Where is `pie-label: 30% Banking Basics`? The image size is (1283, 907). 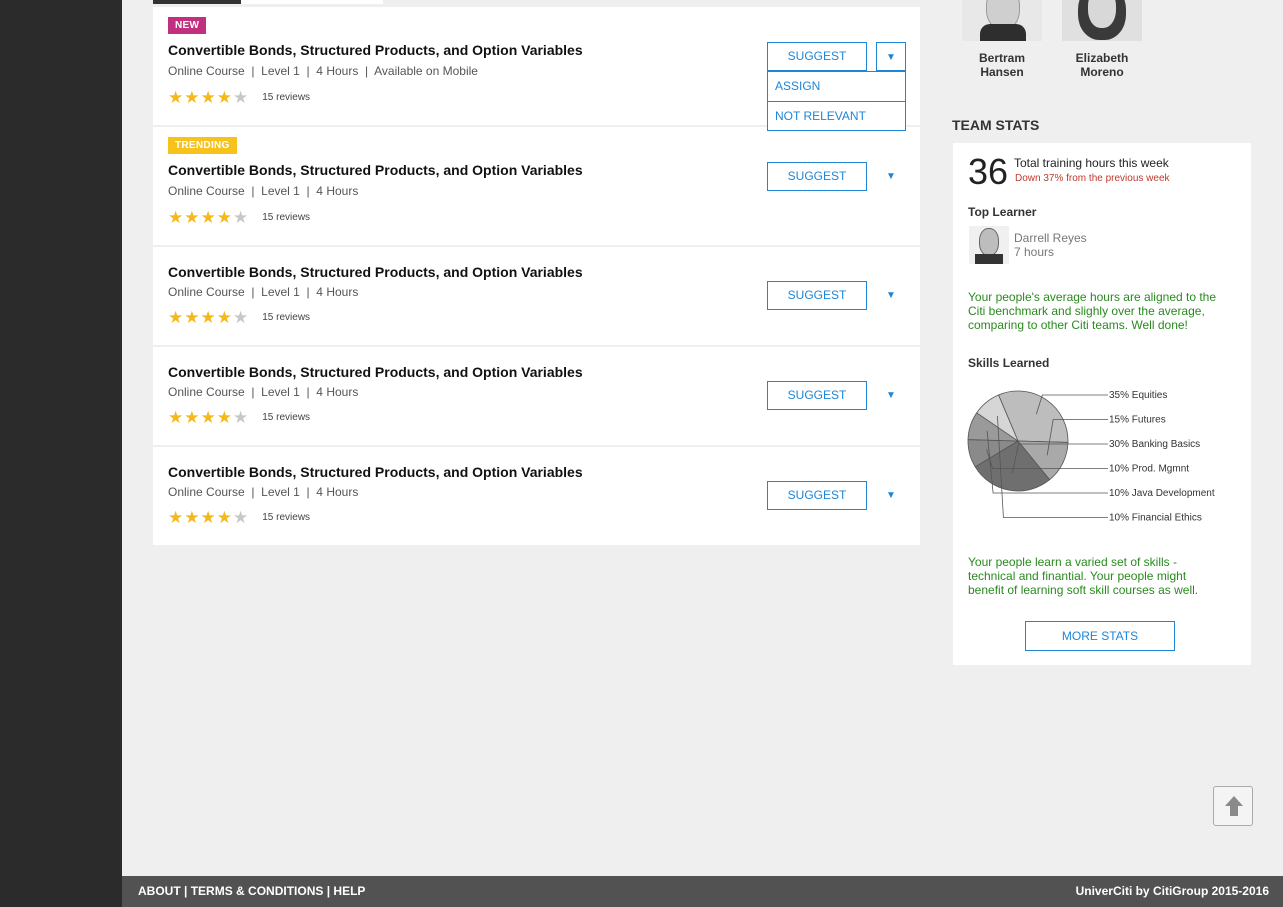
pie-label: 30% Banking Basics is located at coordinates (1154, 444).